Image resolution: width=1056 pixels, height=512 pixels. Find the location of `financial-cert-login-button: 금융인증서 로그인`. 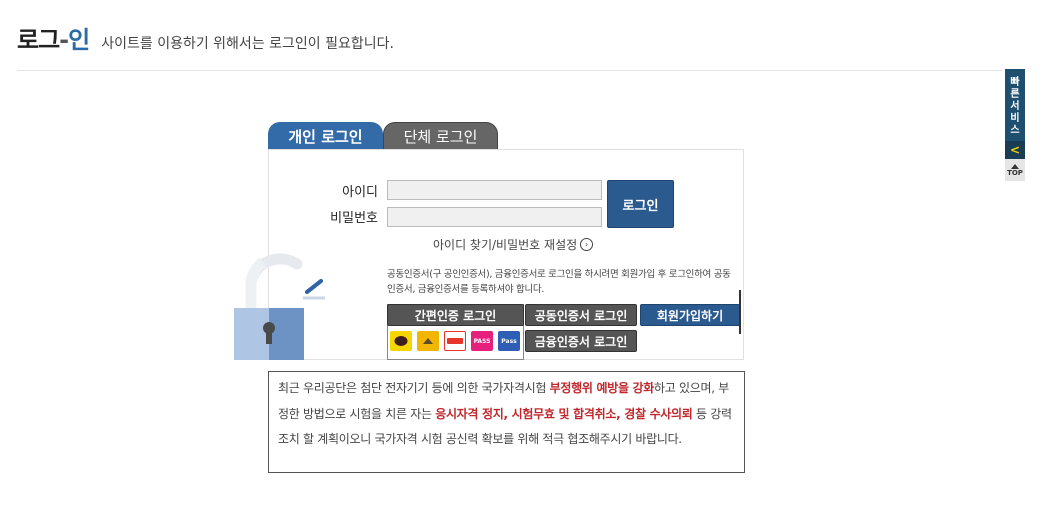

financial-cert-login-button: 금융인증서 로그인 is located at coordinates (581, 341).